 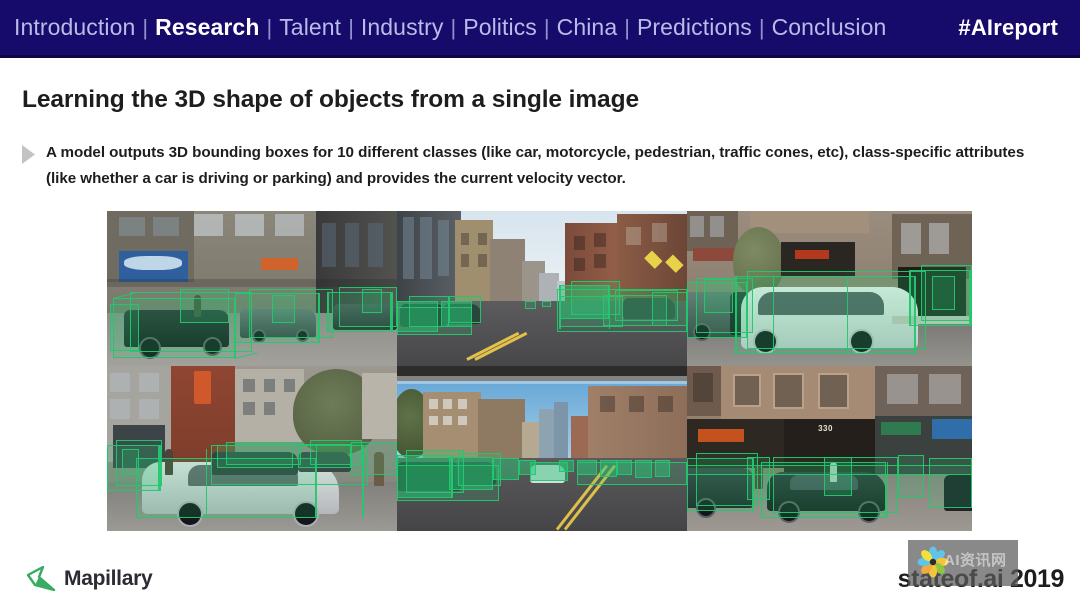 I want to click on figure-photo-6: 330, so click(x=829, y=448).